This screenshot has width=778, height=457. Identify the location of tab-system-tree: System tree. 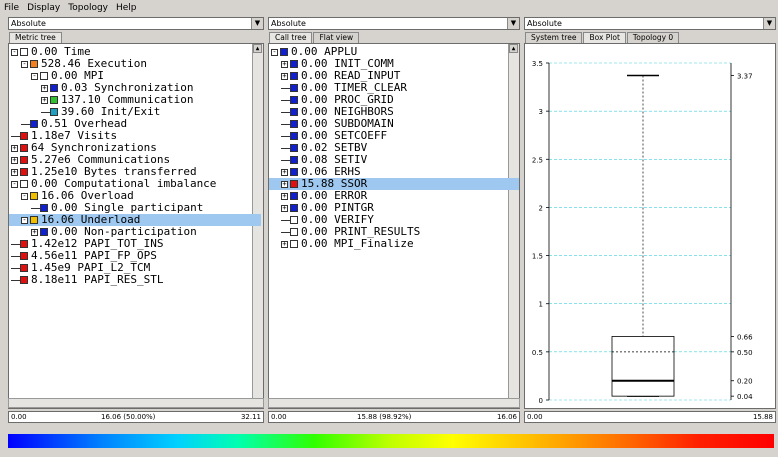
(554, 37).